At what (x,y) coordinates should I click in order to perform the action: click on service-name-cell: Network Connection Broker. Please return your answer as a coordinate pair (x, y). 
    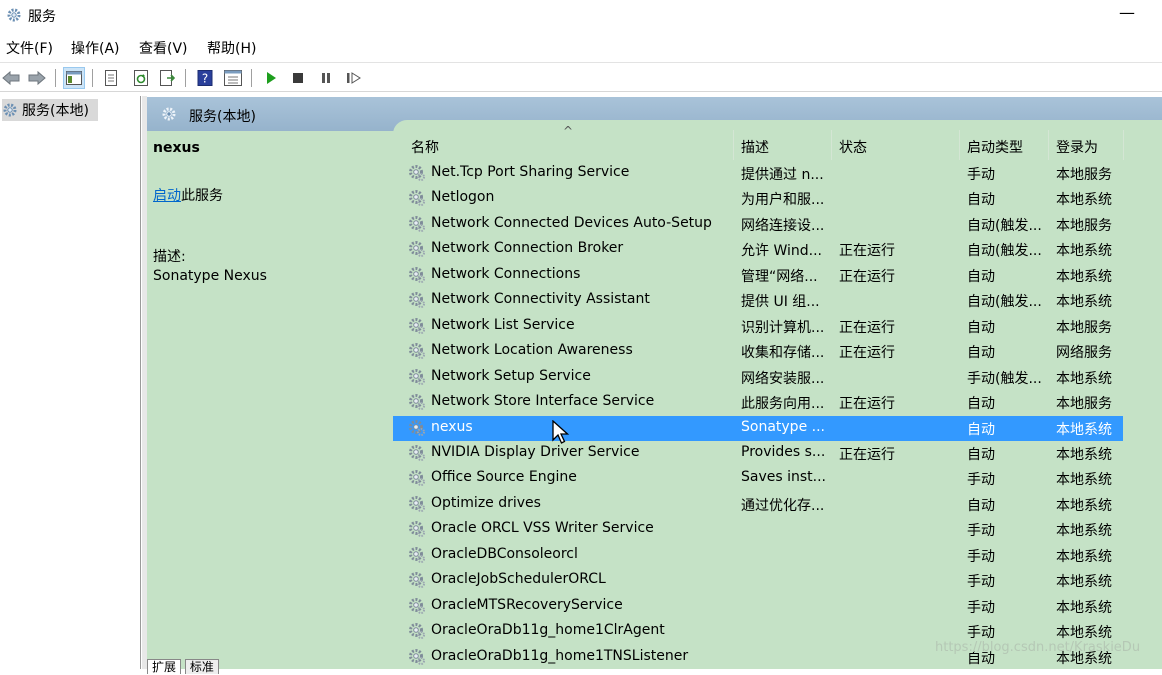
    Looking at the image, I should click on (527, 248).